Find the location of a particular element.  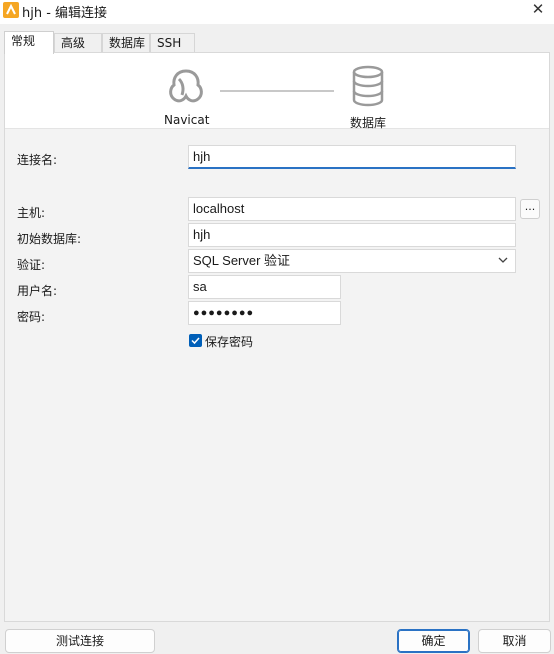

username-label: 用户名: is located at coordinates (37, 291).